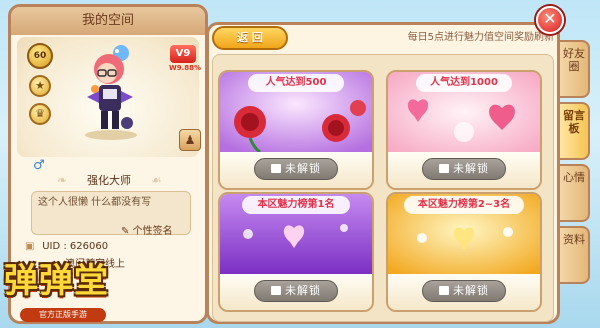 The image size is (600, 328). Describe the element at coordinates (56, 281) in the screenshot. I see `logo-title: 弹弹堂` at that location.